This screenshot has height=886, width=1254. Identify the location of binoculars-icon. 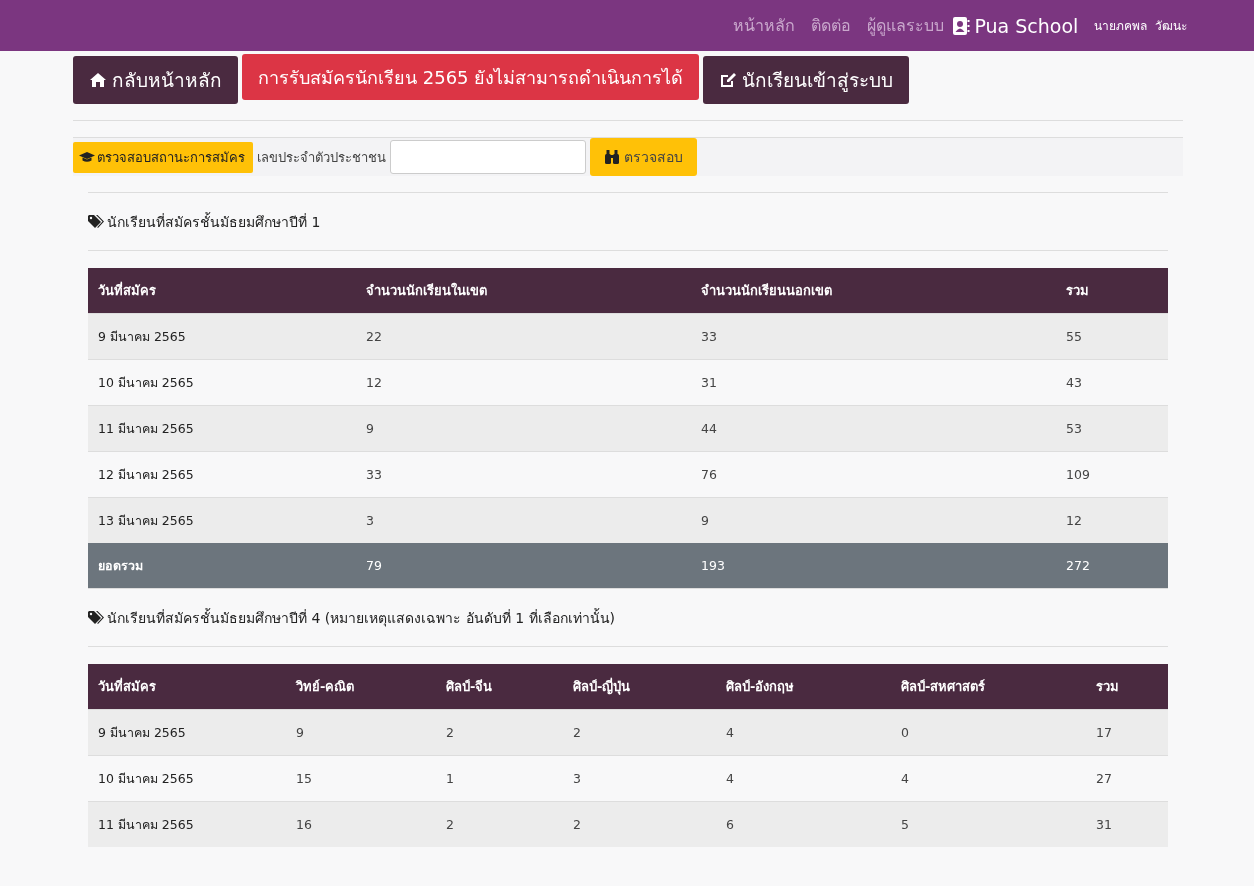
(612, 157).